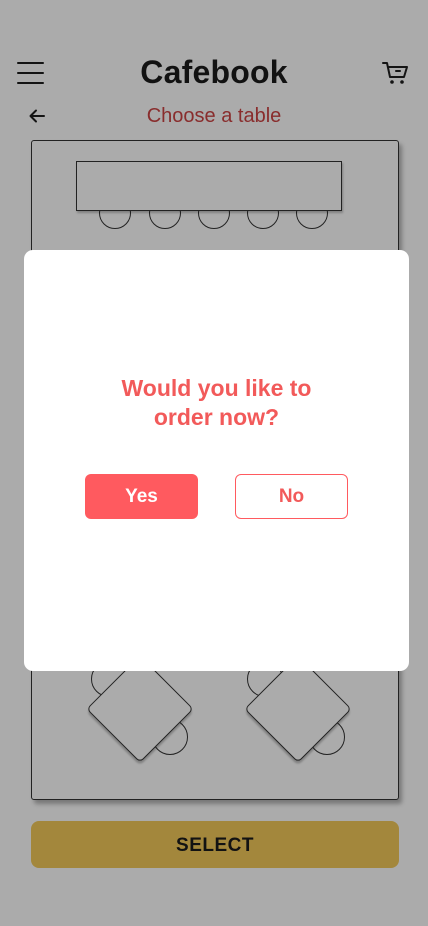  What do you see at coordinates (216, 417) in the screenshot?
I see `dialog-message-line2: order now?` at bounding box center [216, 417].